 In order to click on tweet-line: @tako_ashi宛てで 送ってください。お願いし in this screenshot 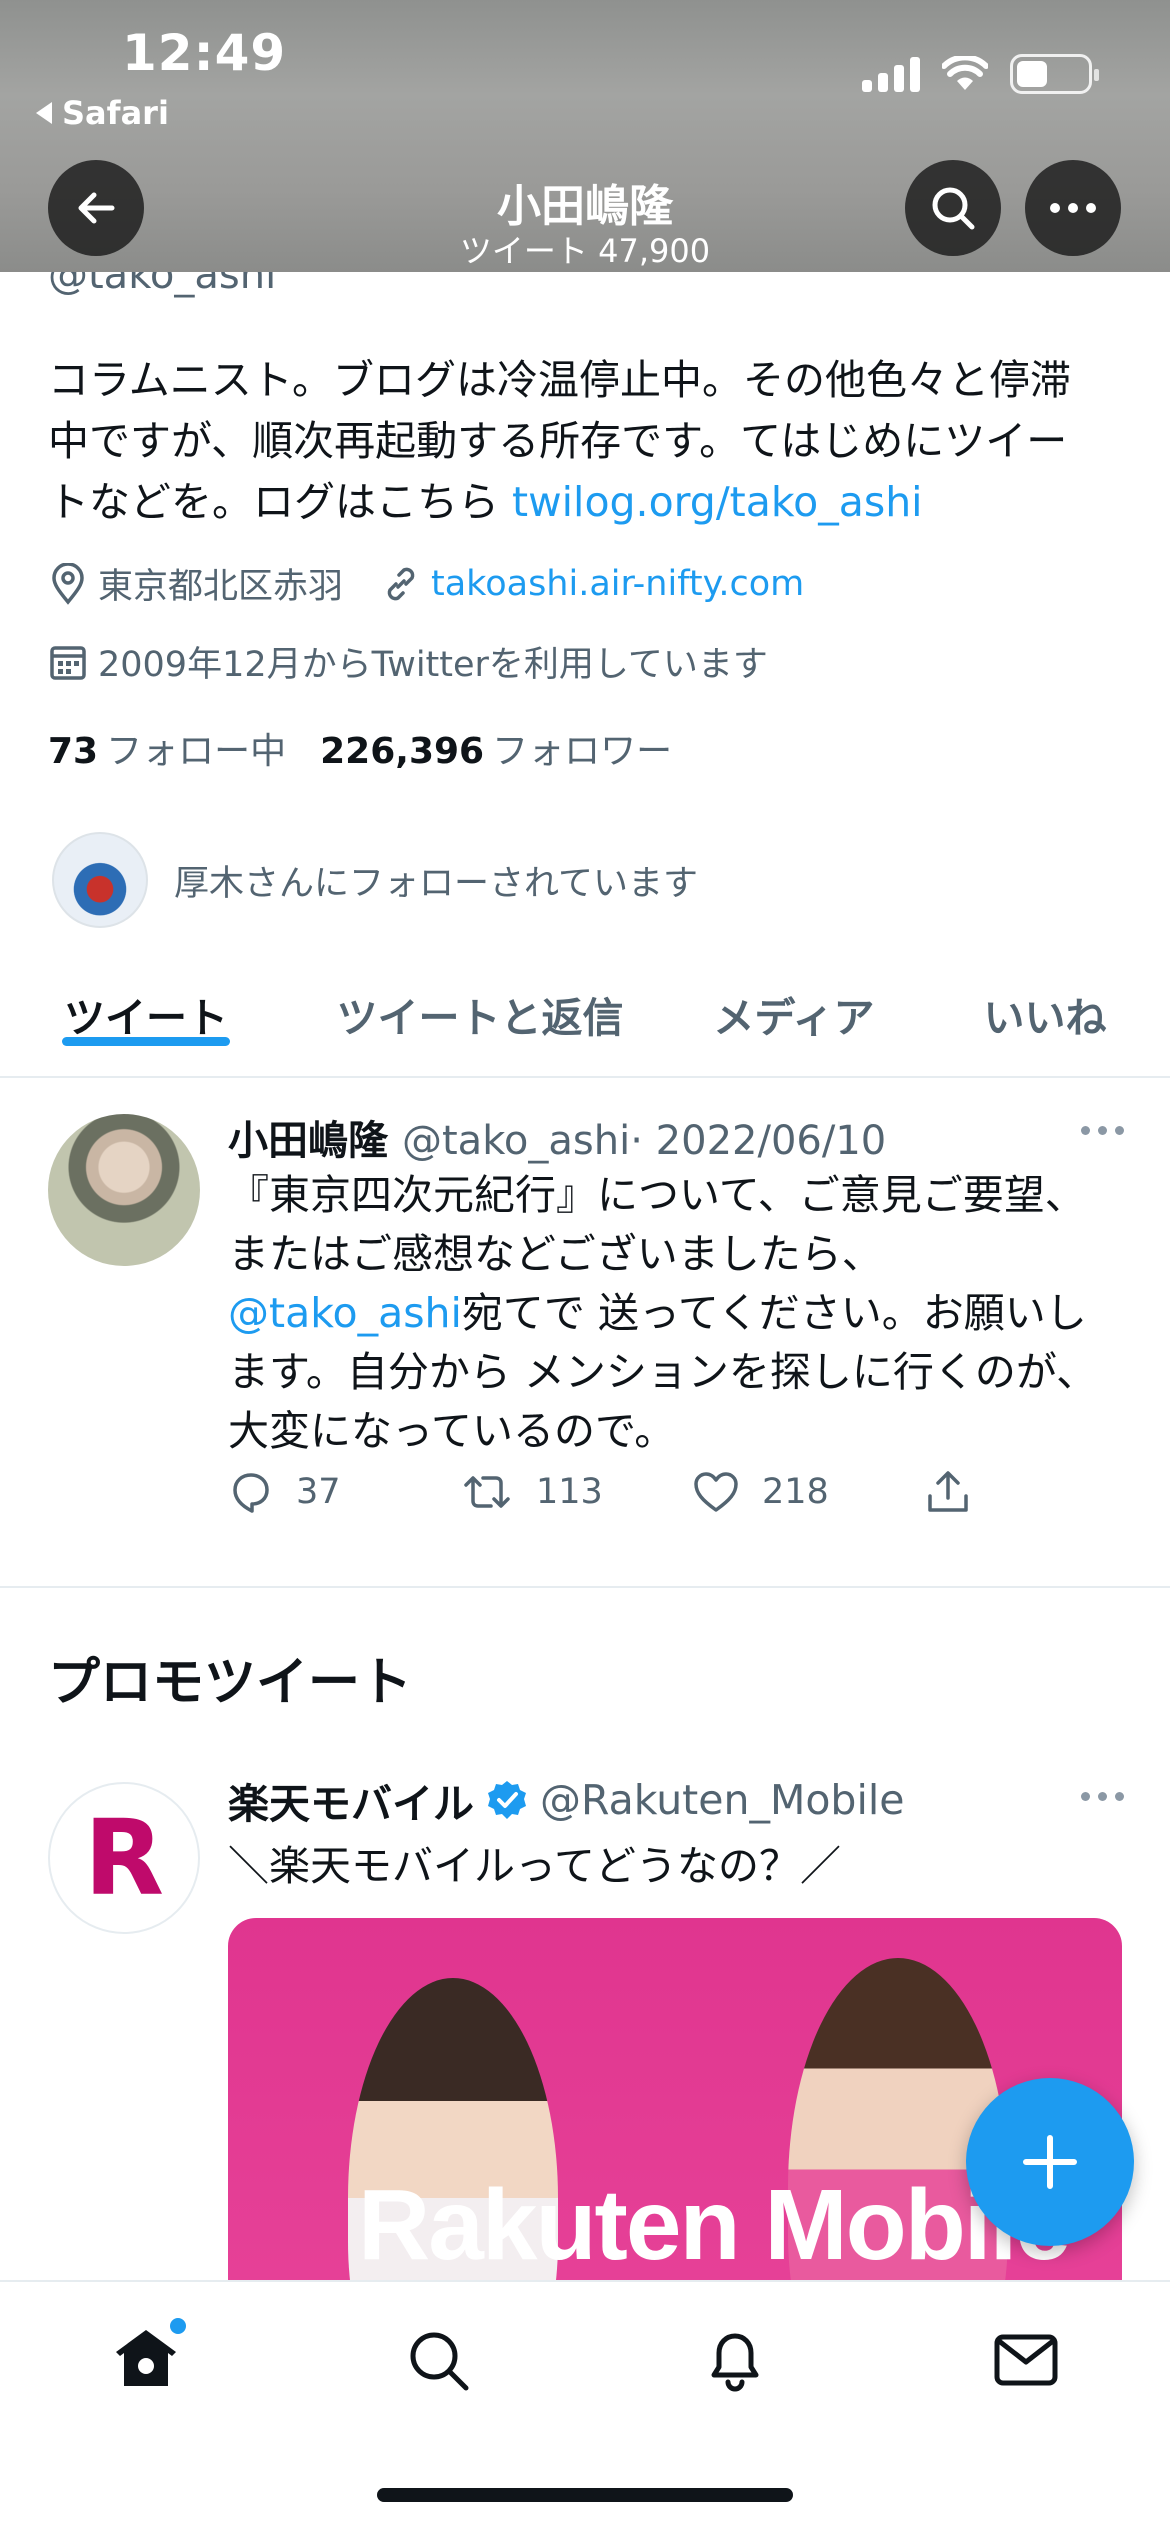, I will do `click(678, 1313)`.